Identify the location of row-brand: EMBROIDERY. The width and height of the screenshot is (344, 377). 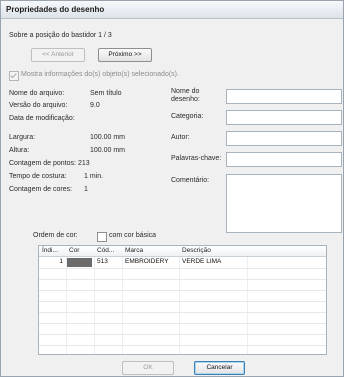
(147, 261).